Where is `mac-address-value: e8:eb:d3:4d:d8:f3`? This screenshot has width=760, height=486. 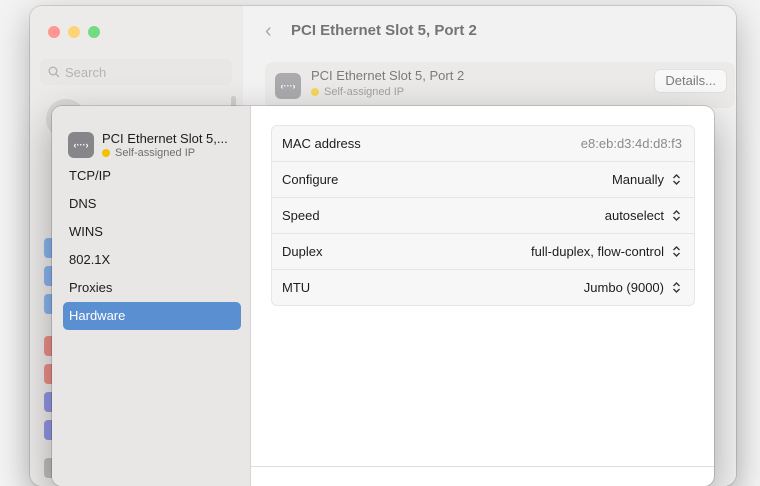 mac-address-value: e8:eb:d3:4d:d8:f3 is located at coordinates (631, 143).